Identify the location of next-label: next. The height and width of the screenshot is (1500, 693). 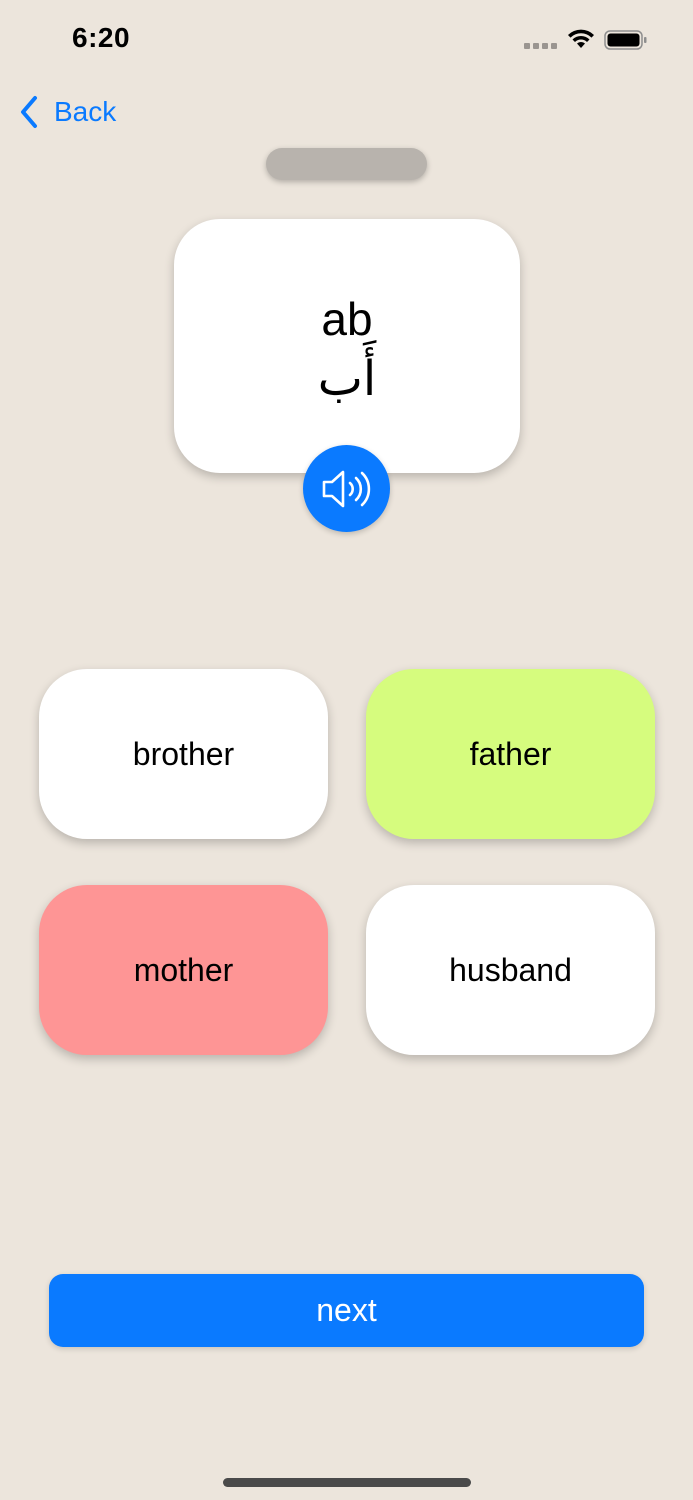
(346, 1310).